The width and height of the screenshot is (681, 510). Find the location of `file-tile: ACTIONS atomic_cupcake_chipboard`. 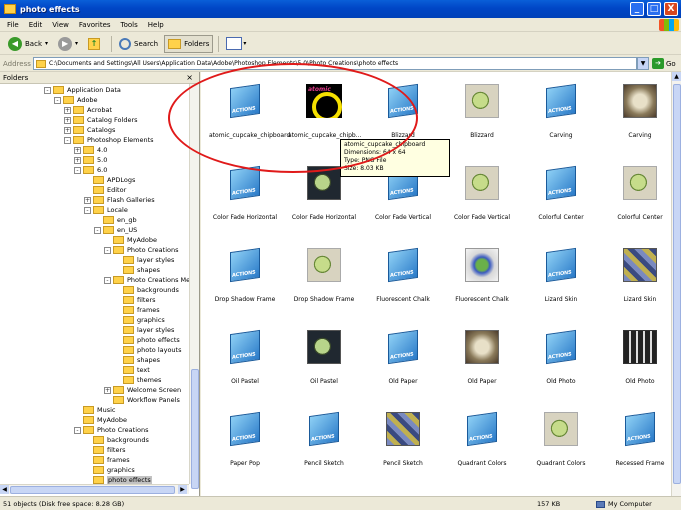

file-tile: ACTIONS atomic_cupcake_chipboard is located at coordinates (249, 115).